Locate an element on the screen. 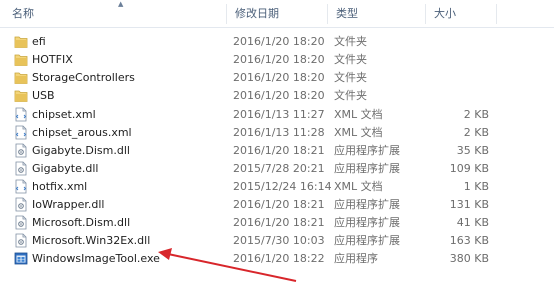  file-date-modified: 2015/7/30 10:03 is located at coordinates (279, 240).